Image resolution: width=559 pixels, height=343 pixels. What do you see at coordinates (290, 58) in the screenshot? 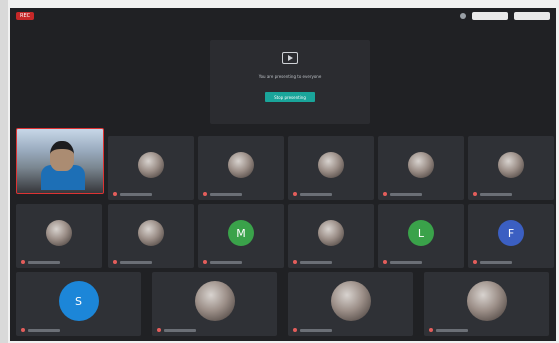
I see `present-icon` at bounding box center [290, 58].